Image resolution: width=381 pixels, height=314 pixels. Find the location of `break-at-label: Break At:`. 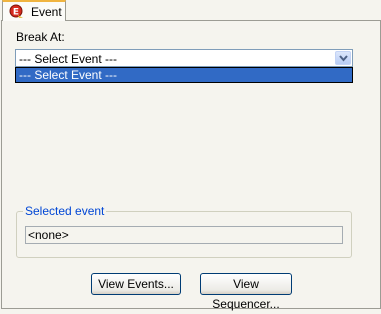

break-at-label: Break At: is located at coordinates (40, 37).